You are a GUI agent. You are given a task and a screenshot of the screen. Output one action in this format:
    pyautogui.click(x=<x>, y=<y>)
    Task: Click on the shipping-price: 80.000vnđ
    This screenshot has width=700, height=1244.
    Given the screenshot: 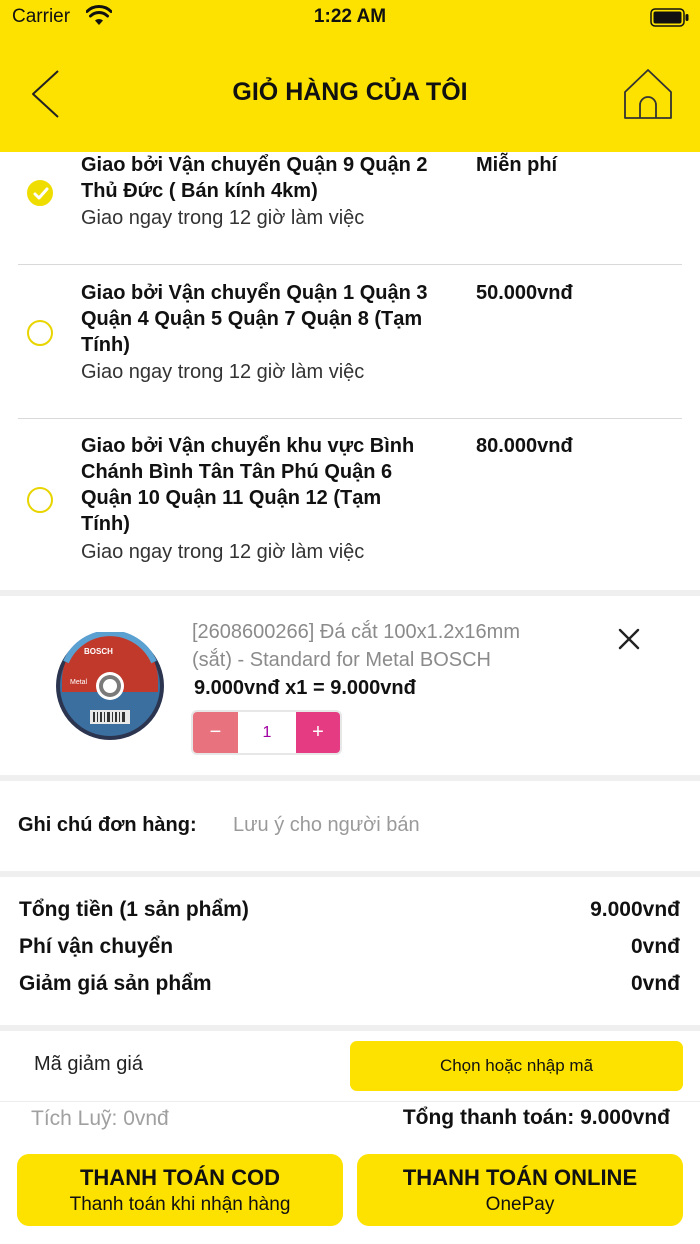 What is the action you would take?
    pyautogui.click(x=524, y=446)
    